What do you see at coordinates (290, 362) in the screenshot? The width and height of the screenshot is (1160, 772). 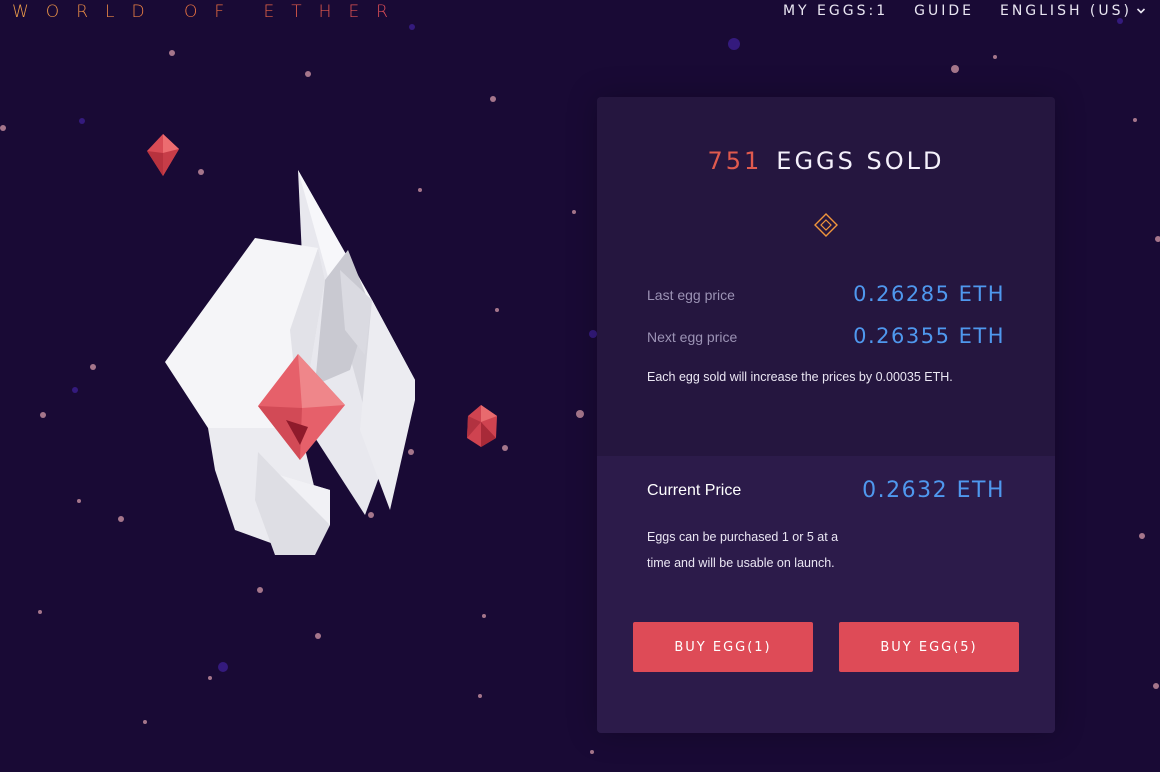 I see `egg-crystal-illustration` at bounding box center [290, 362].